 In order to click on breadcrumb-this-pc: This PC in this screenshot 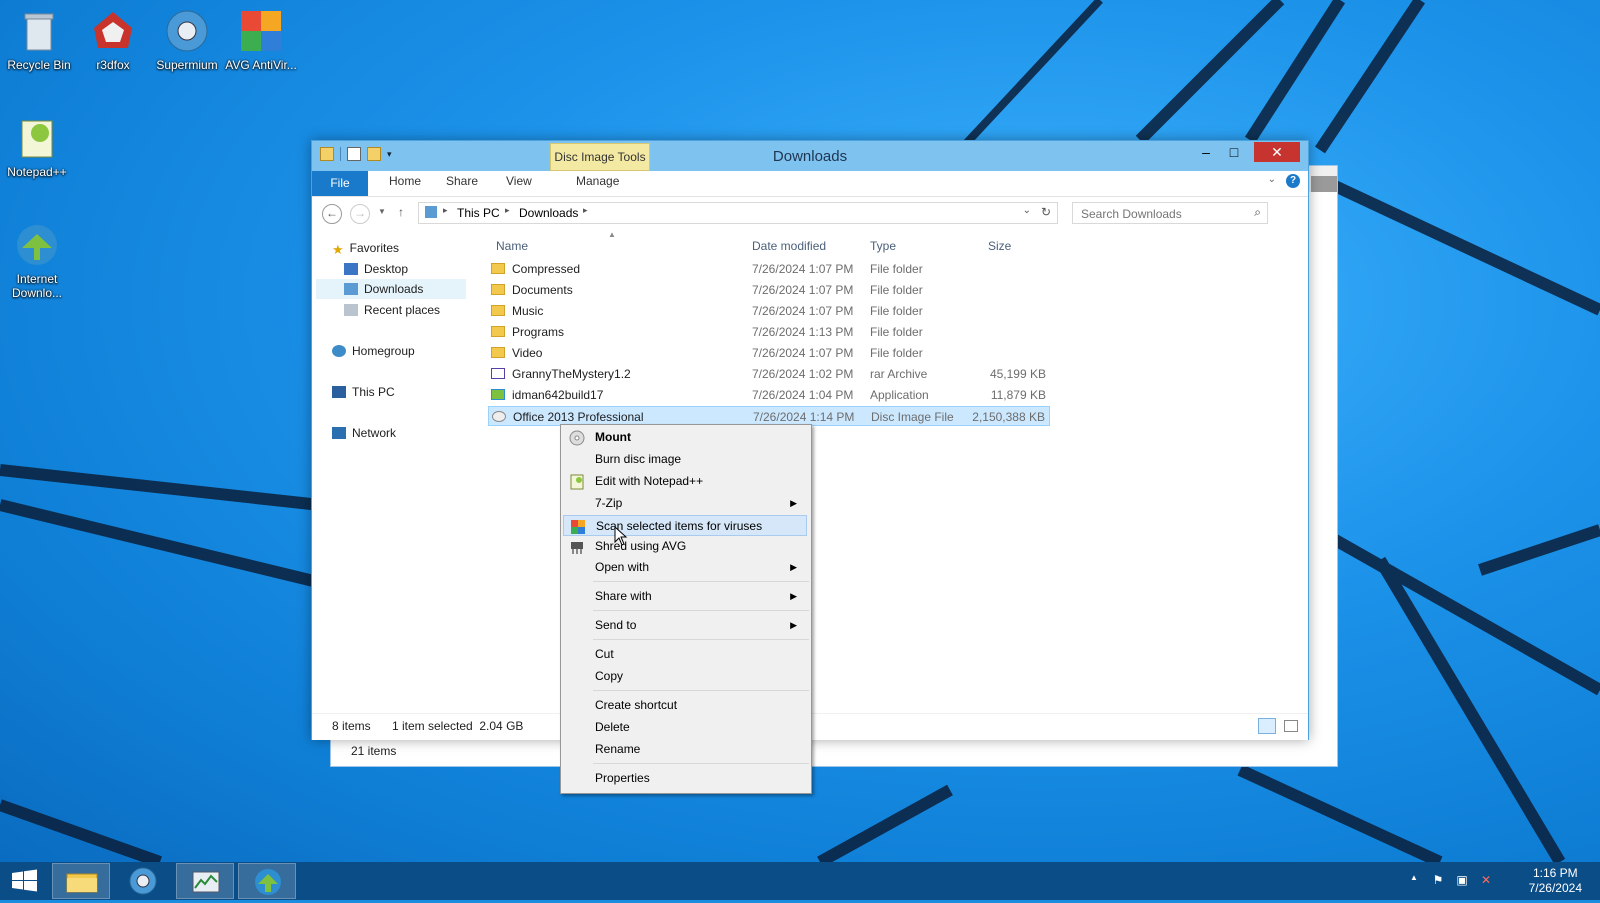, I will do `click(478, 213)`.